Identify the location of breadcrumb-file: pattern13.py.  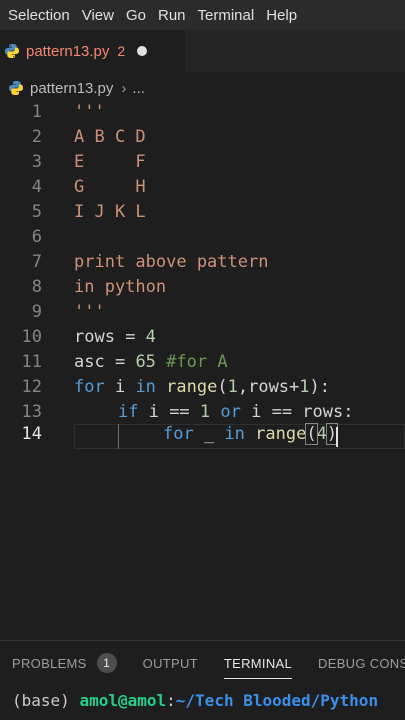
(71, 88).